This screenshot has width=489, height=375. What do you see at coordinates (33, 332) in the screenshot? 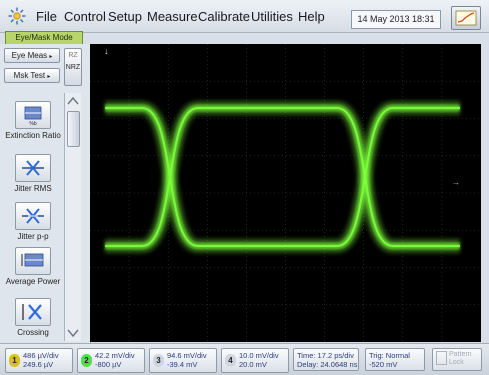
I see `tool-label: Crossing Percentage` at bounding box center [33, 332].